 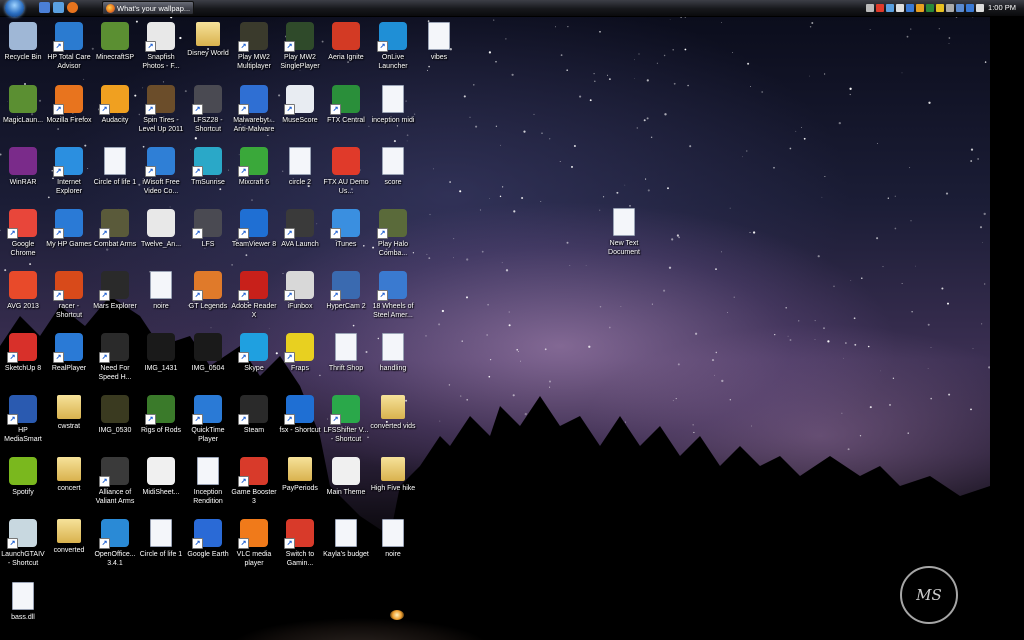 I want to click on desktop-icon: High Five hike, so click(x=393, y=475).